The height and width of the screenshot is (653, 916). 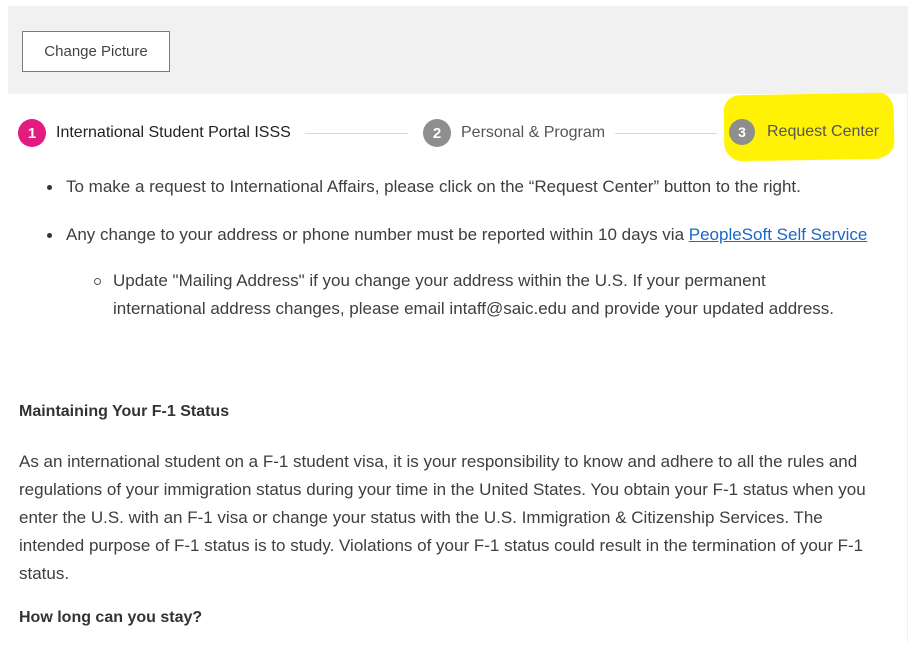 I want to click on step-personal-program: 2 Personal & Program, so click(x=514, y=133).